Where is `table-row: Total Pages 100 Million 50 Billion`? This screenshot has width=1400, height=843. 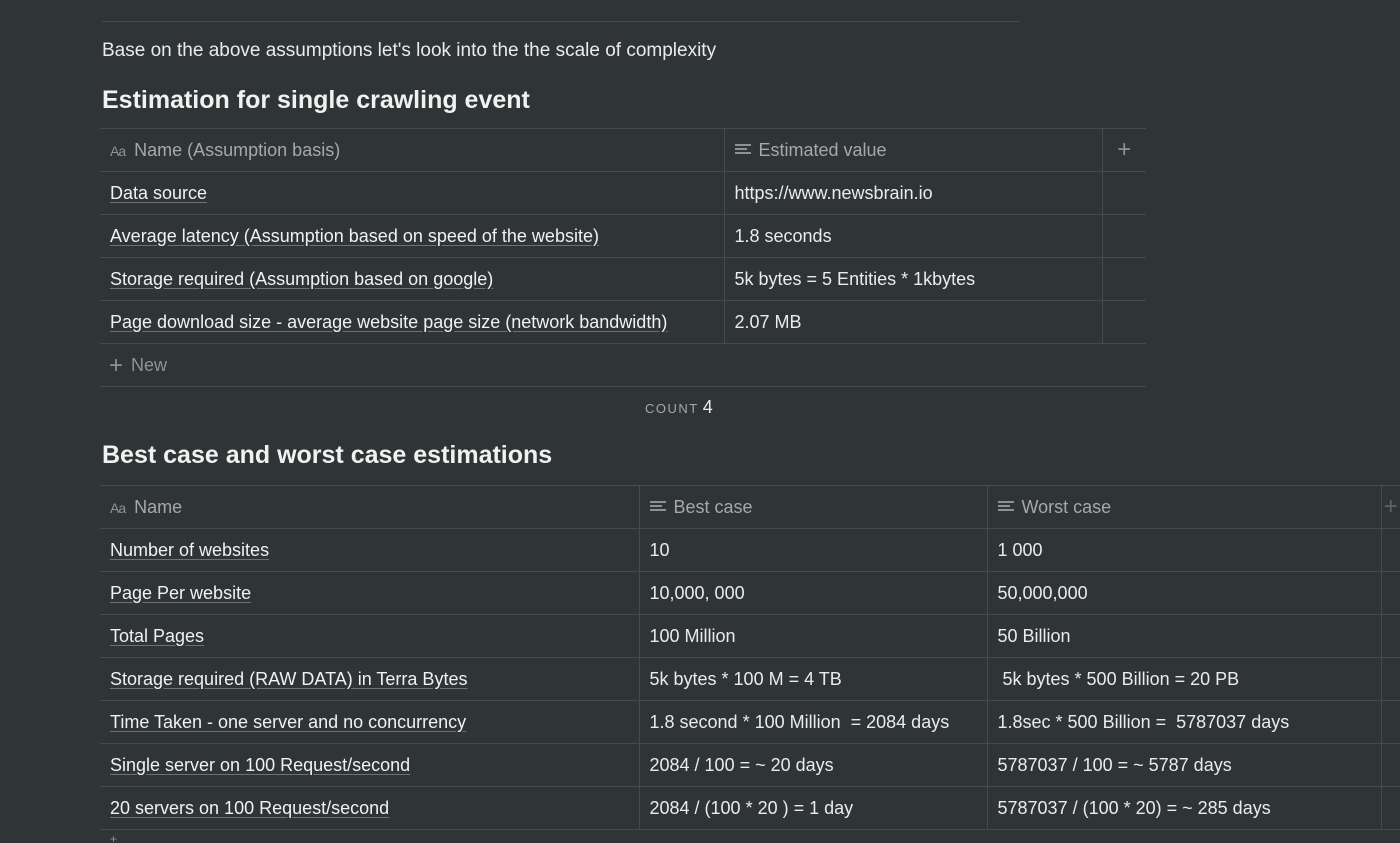 table-row: Total Pages 100 Million 50 Billion is located at coordinates (750, 636).